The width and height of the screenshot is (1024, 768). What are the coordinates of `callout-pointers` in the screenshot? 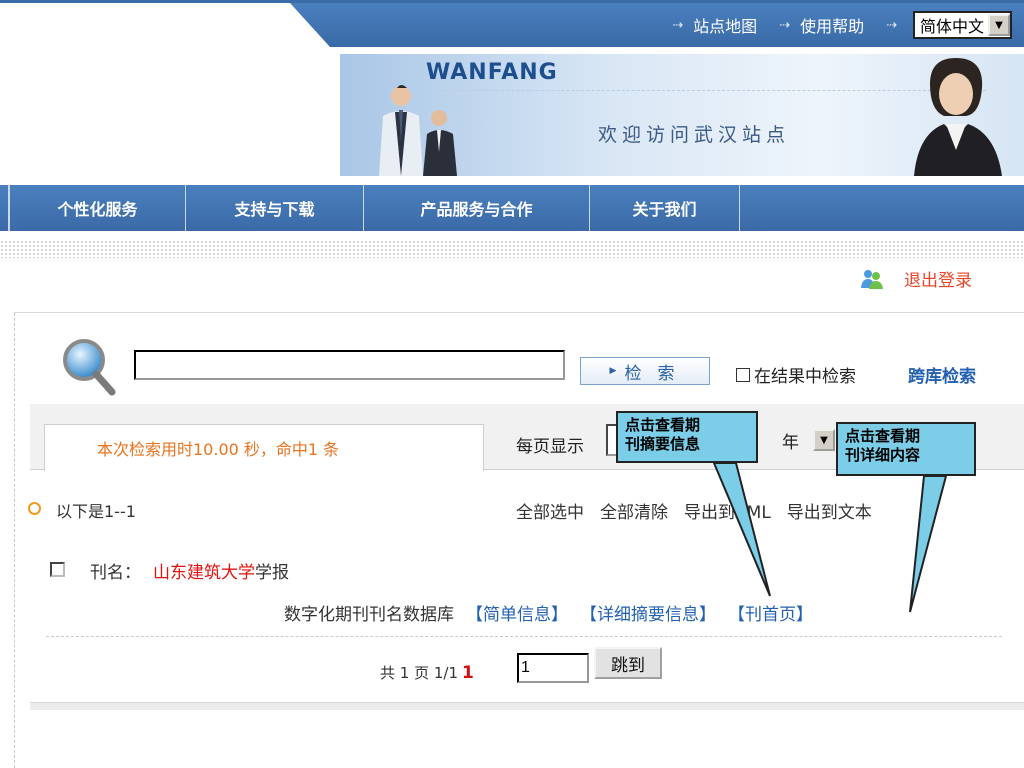 It's located at (830, 537).